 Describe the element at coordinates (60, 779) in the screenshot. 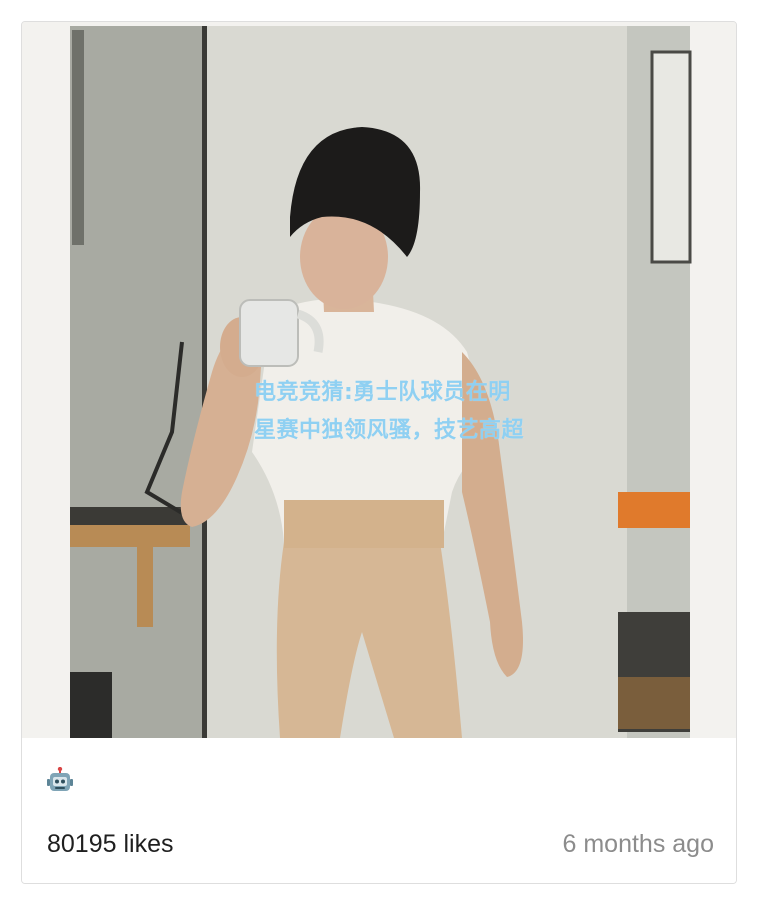

I see `robot-icon` at that location.